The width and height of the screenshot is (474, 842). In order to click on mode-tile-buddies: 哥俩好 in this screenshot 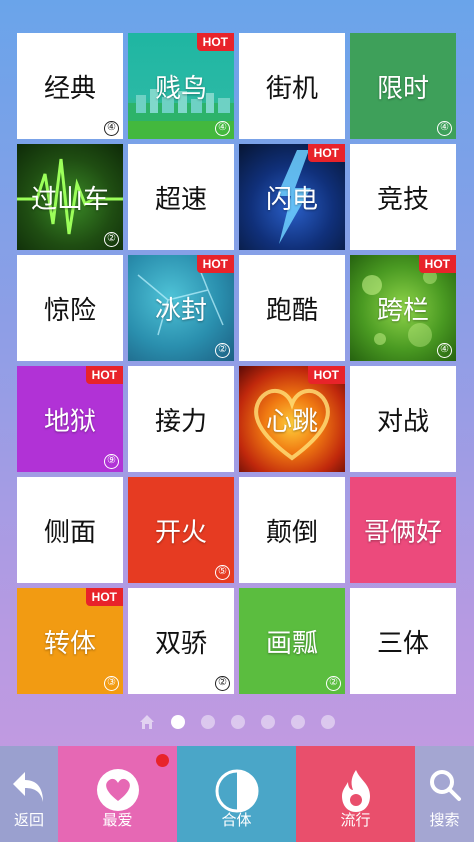, I will do `click(403, 530)`.